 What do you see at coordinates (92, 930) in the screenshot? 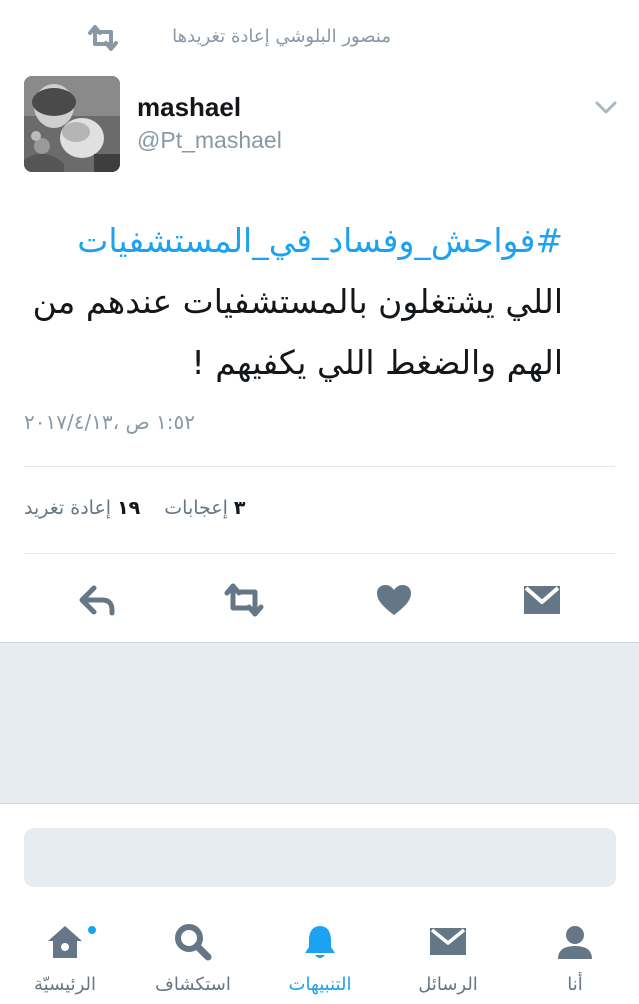
I see `notification-dot` at bounding box center [92, 930].